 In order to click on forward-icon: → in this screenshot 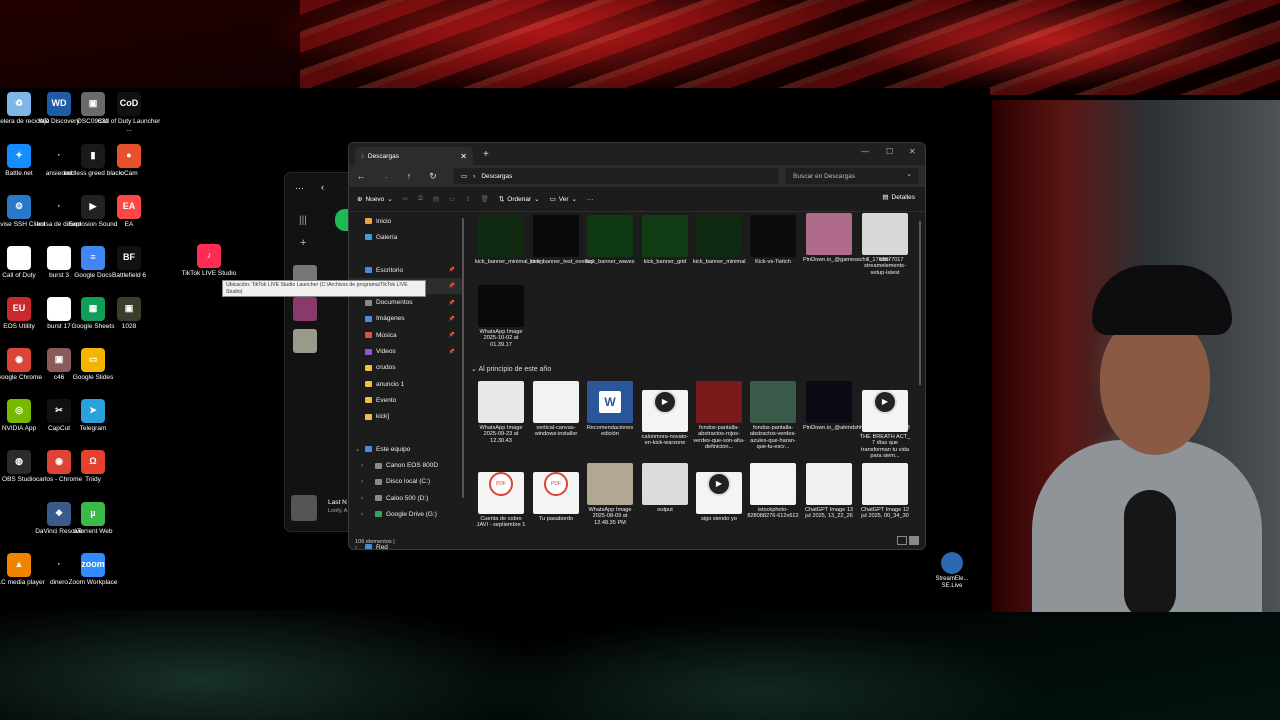, I will do `click(385, 176)`.